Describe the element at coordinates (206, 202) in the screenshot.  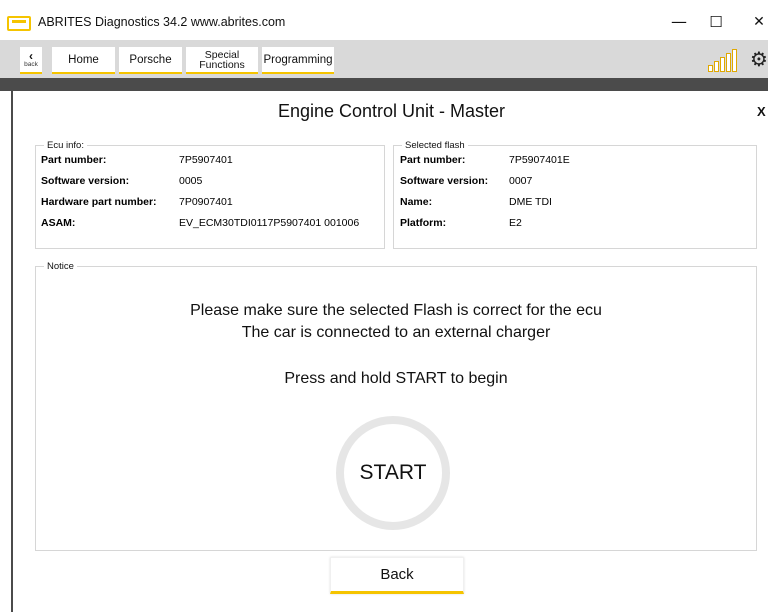
I see `ecu-hardware-part-number-value: 7P0907401` at that location.